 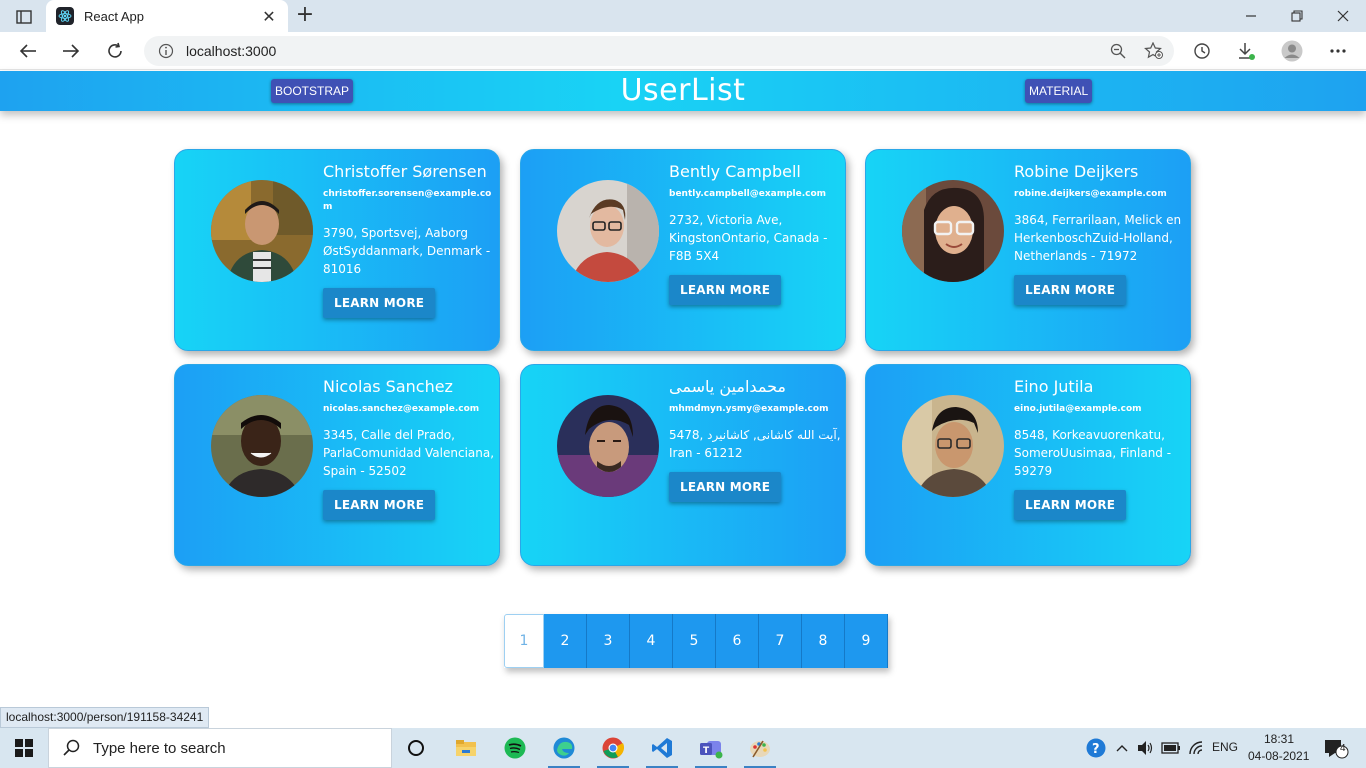 I want to click on page-button-7: 7, so click(x=780, y=641).